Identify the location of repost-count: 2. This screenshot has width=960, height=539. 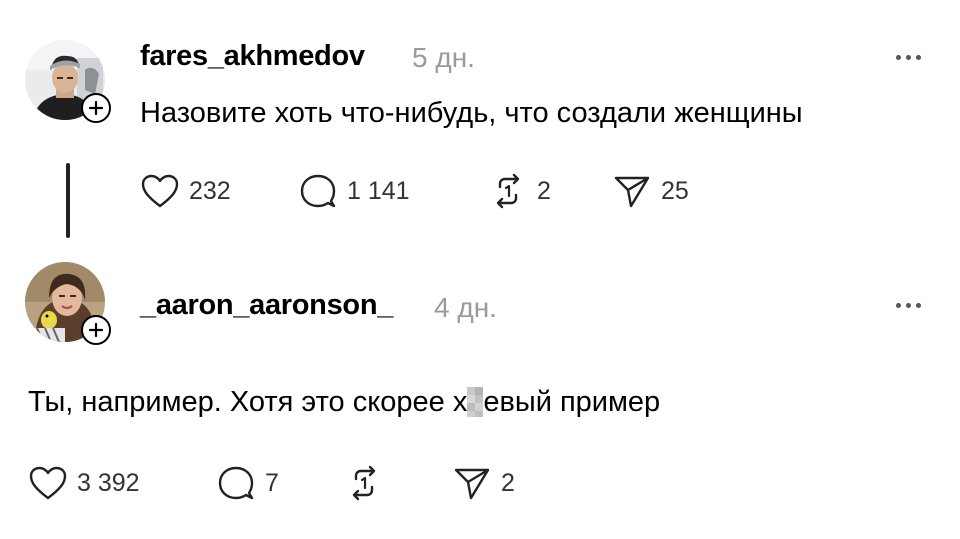
(544, 190).